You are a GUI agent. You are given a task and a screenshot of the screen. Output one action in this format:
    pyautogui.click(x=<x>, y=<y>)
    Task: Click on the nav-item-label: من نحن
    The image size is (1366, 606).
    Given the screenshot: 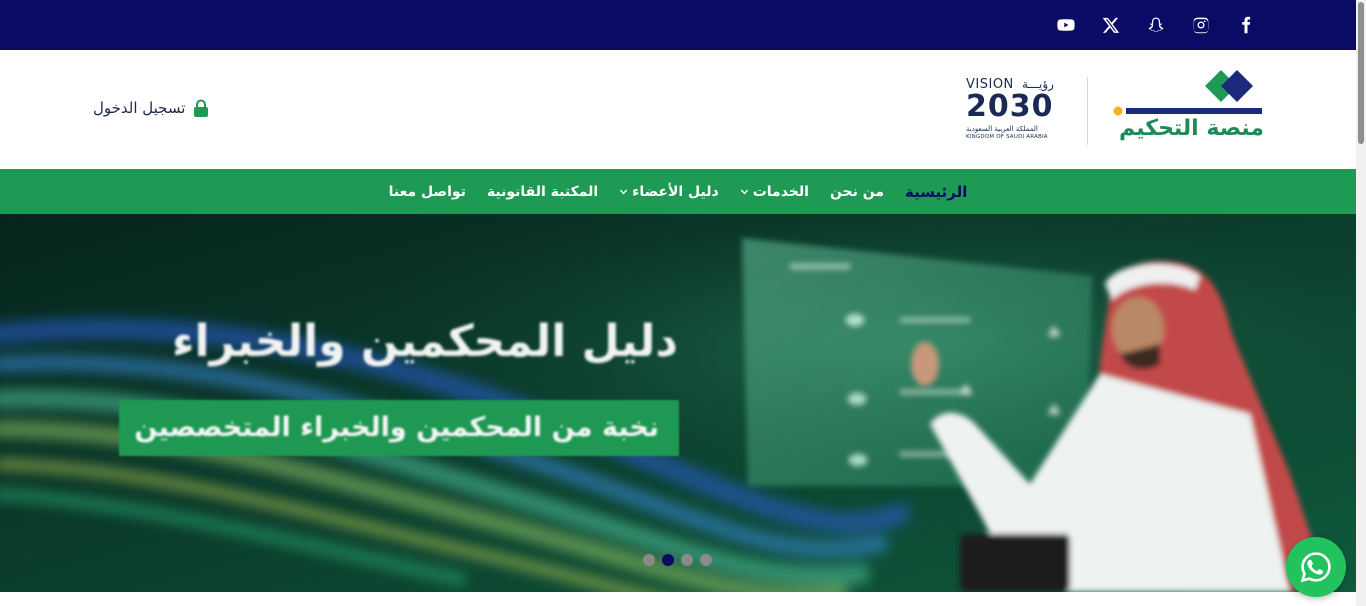 What is the action you would take?
    pyautogui.click(x=857, y=191)
    